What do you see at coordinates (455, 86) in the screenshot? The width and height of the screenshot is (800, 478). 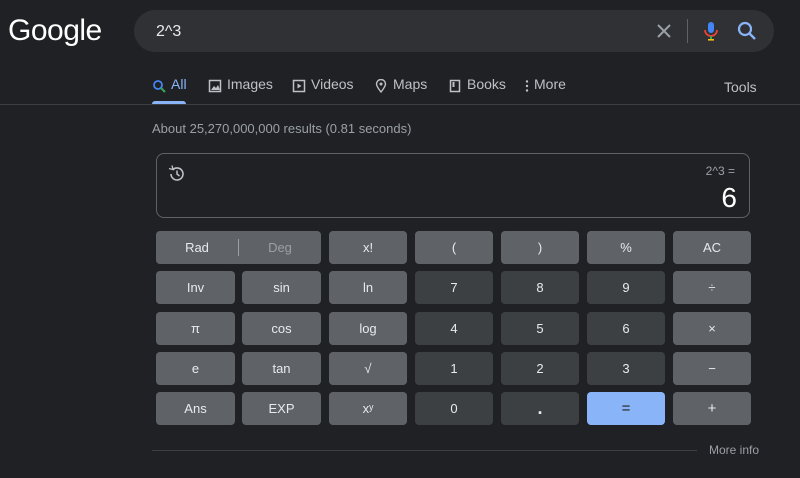 I see `book-icon` at bounding box center [455, 86].